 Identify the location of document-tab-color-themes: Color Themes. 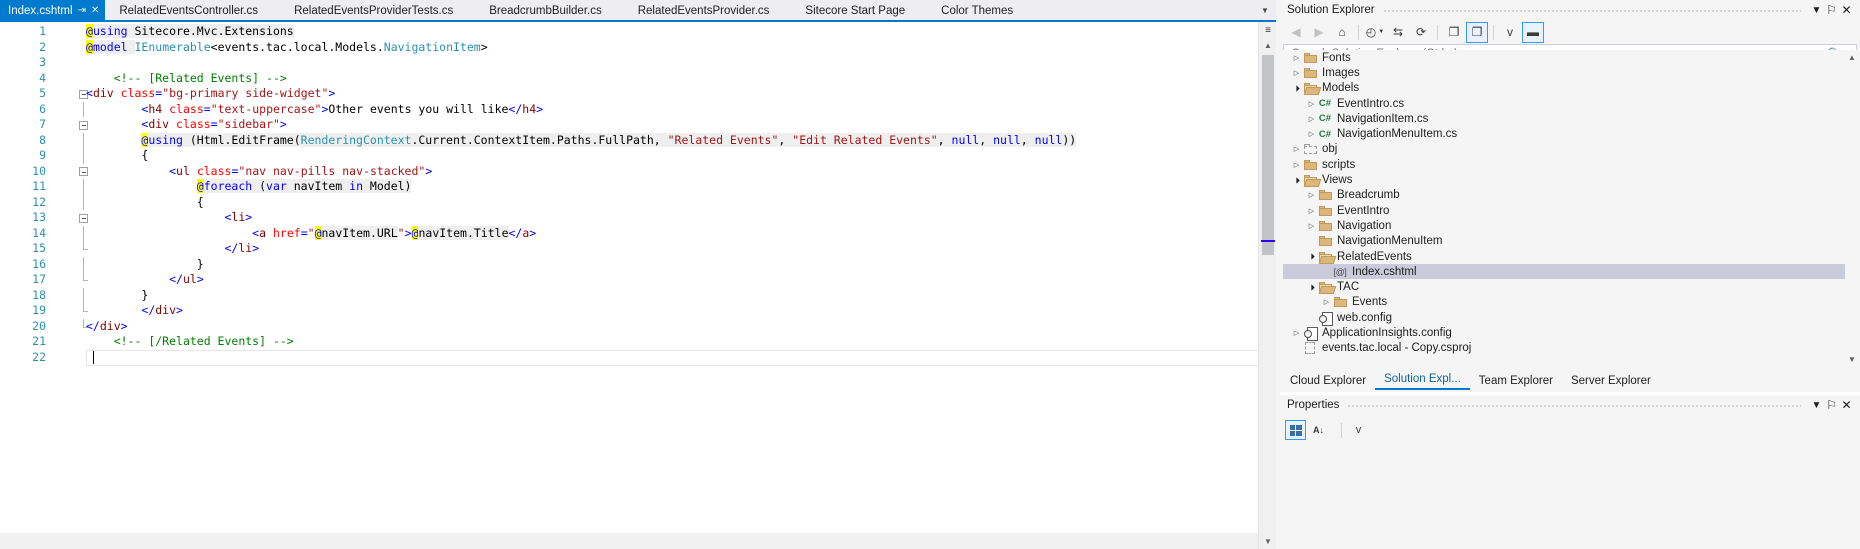
(981, 11).